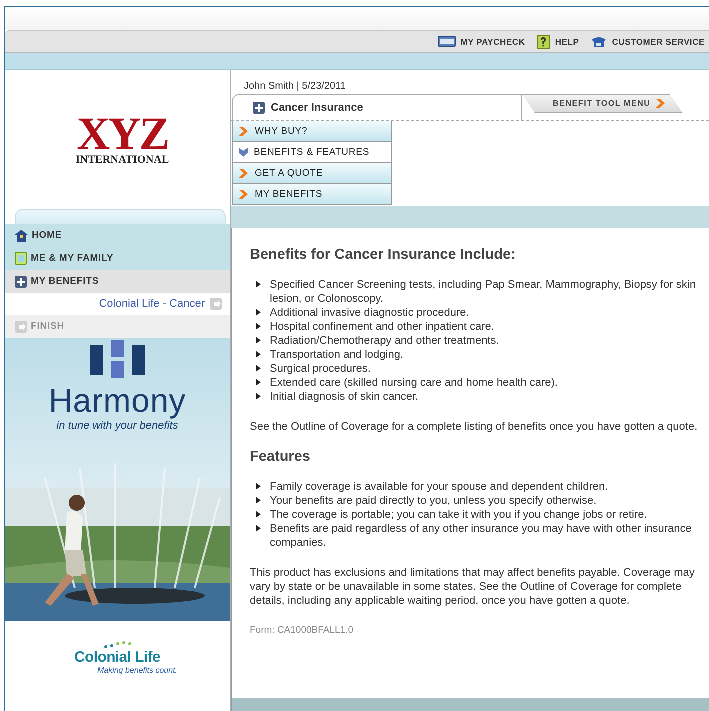 This screenshot has height=711, width=709. Describe the element at coordinates (320, 369) in the screenshot. I see `list-item: Surgical procedures.` at that location.